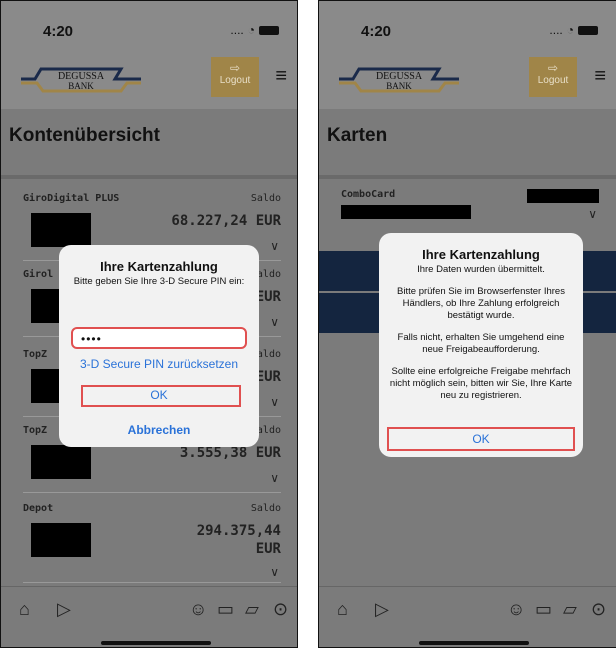 The image size is (616, 648). Describe the element at coordinates (159, 338) in the screenshot. I see `pin-input: ••••` at that location.